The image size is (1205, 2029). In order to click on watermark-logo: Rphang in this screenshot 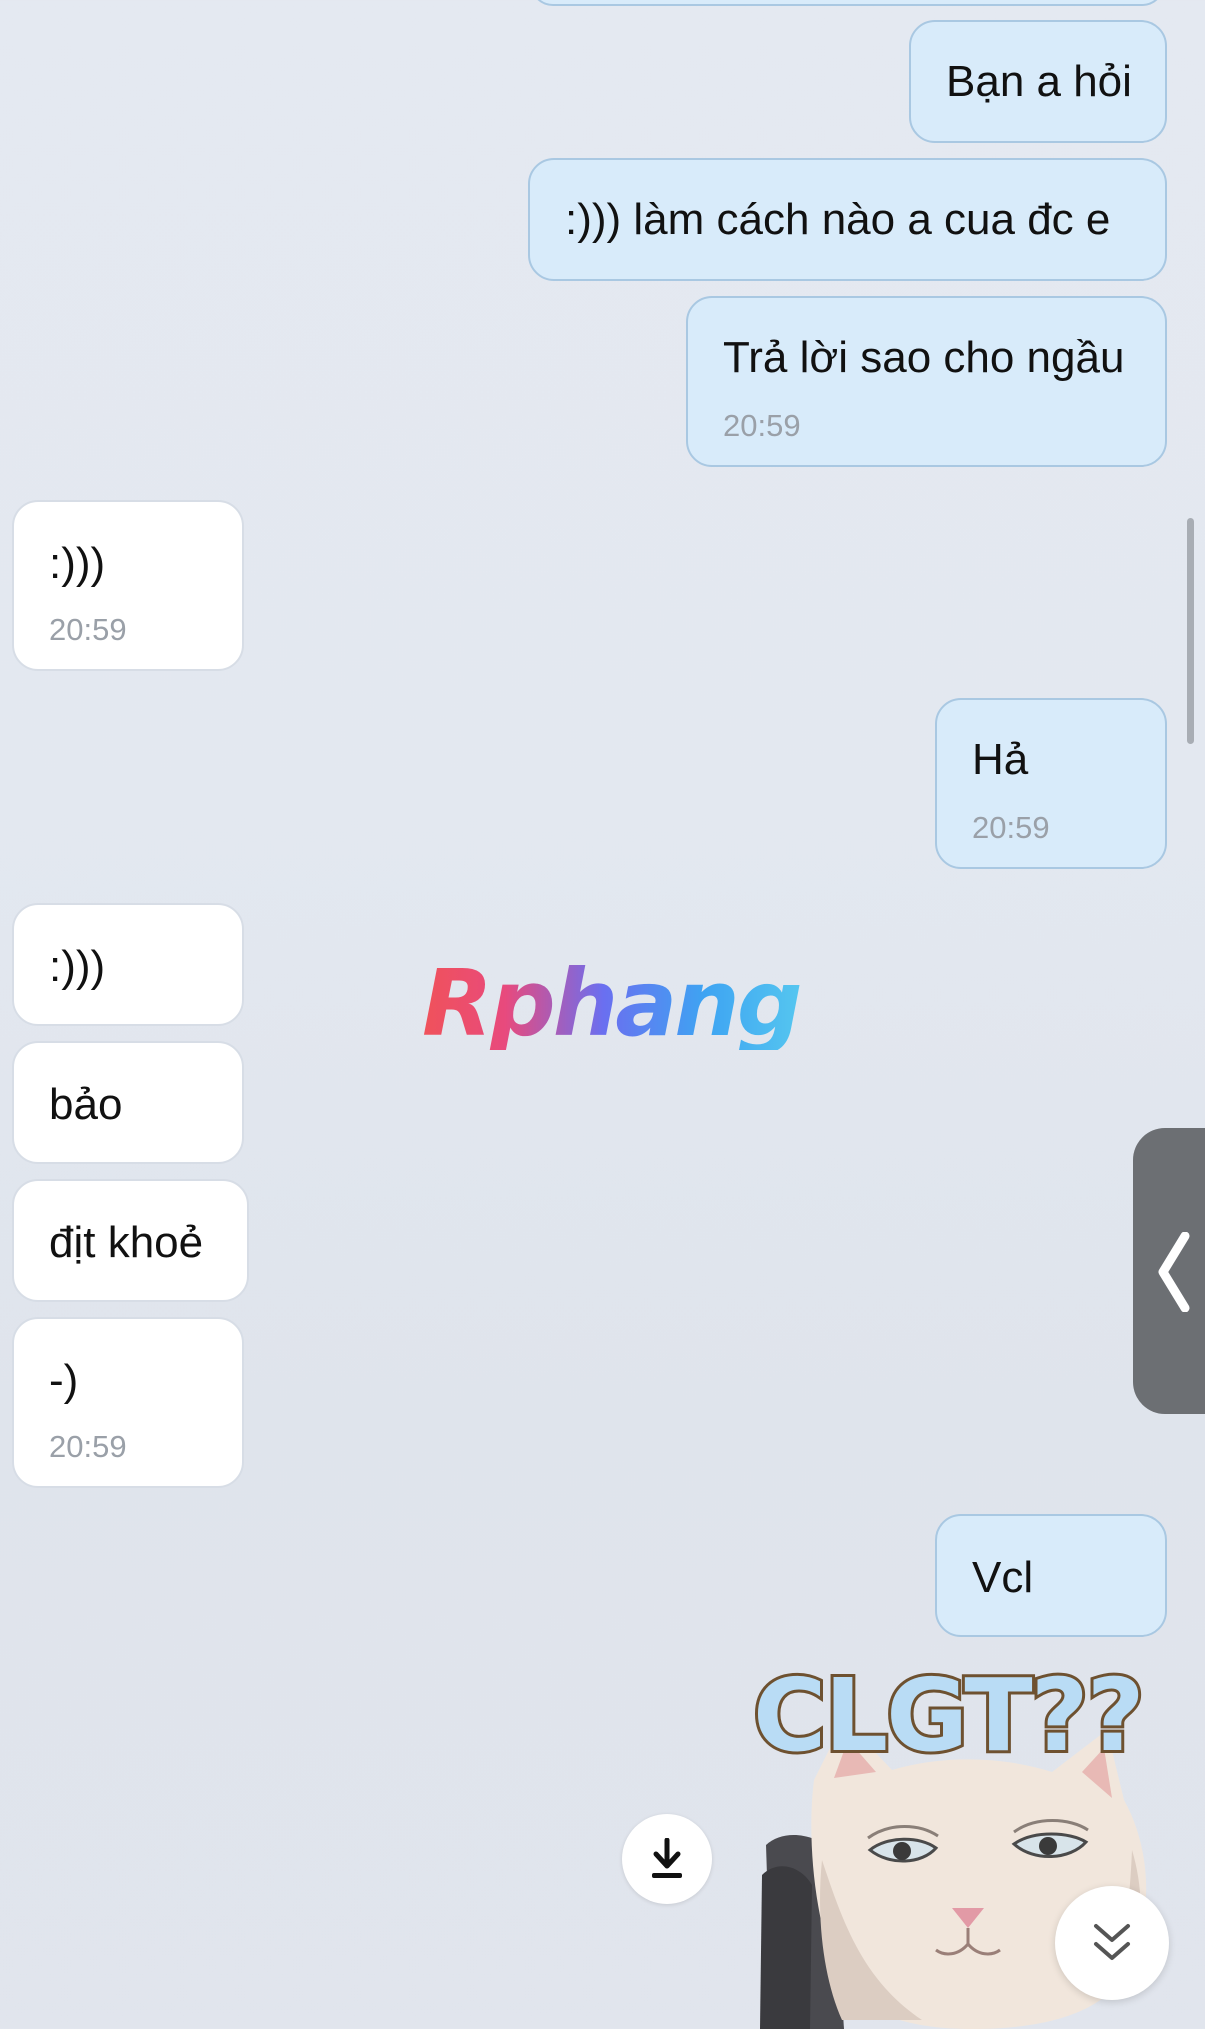, I will do `click(612, 1003)`.